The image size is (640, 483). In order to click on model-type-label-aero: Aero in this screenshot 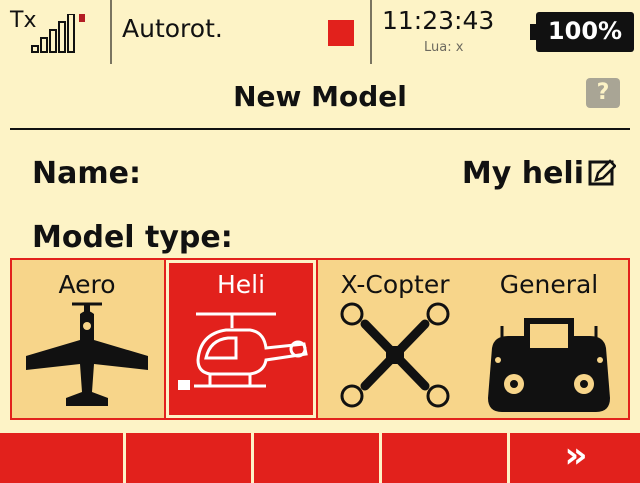, I will do `click(87, 284)`.